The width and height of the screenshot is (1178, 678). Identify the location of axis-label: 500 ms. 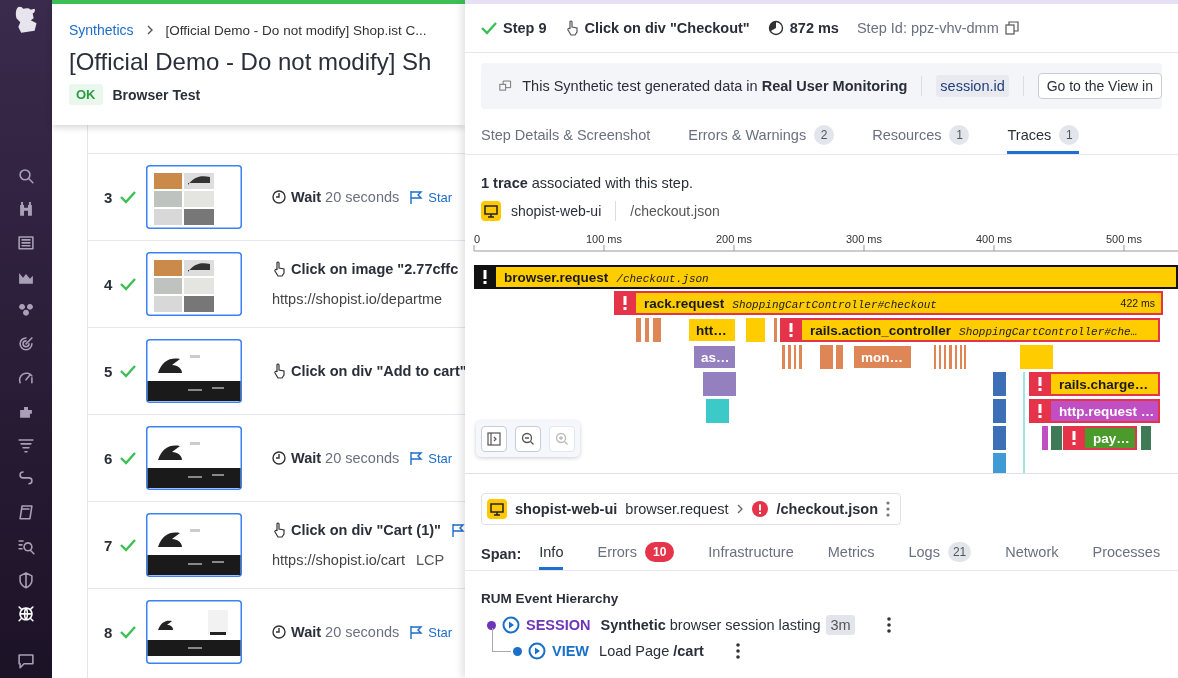
(1124, 239).